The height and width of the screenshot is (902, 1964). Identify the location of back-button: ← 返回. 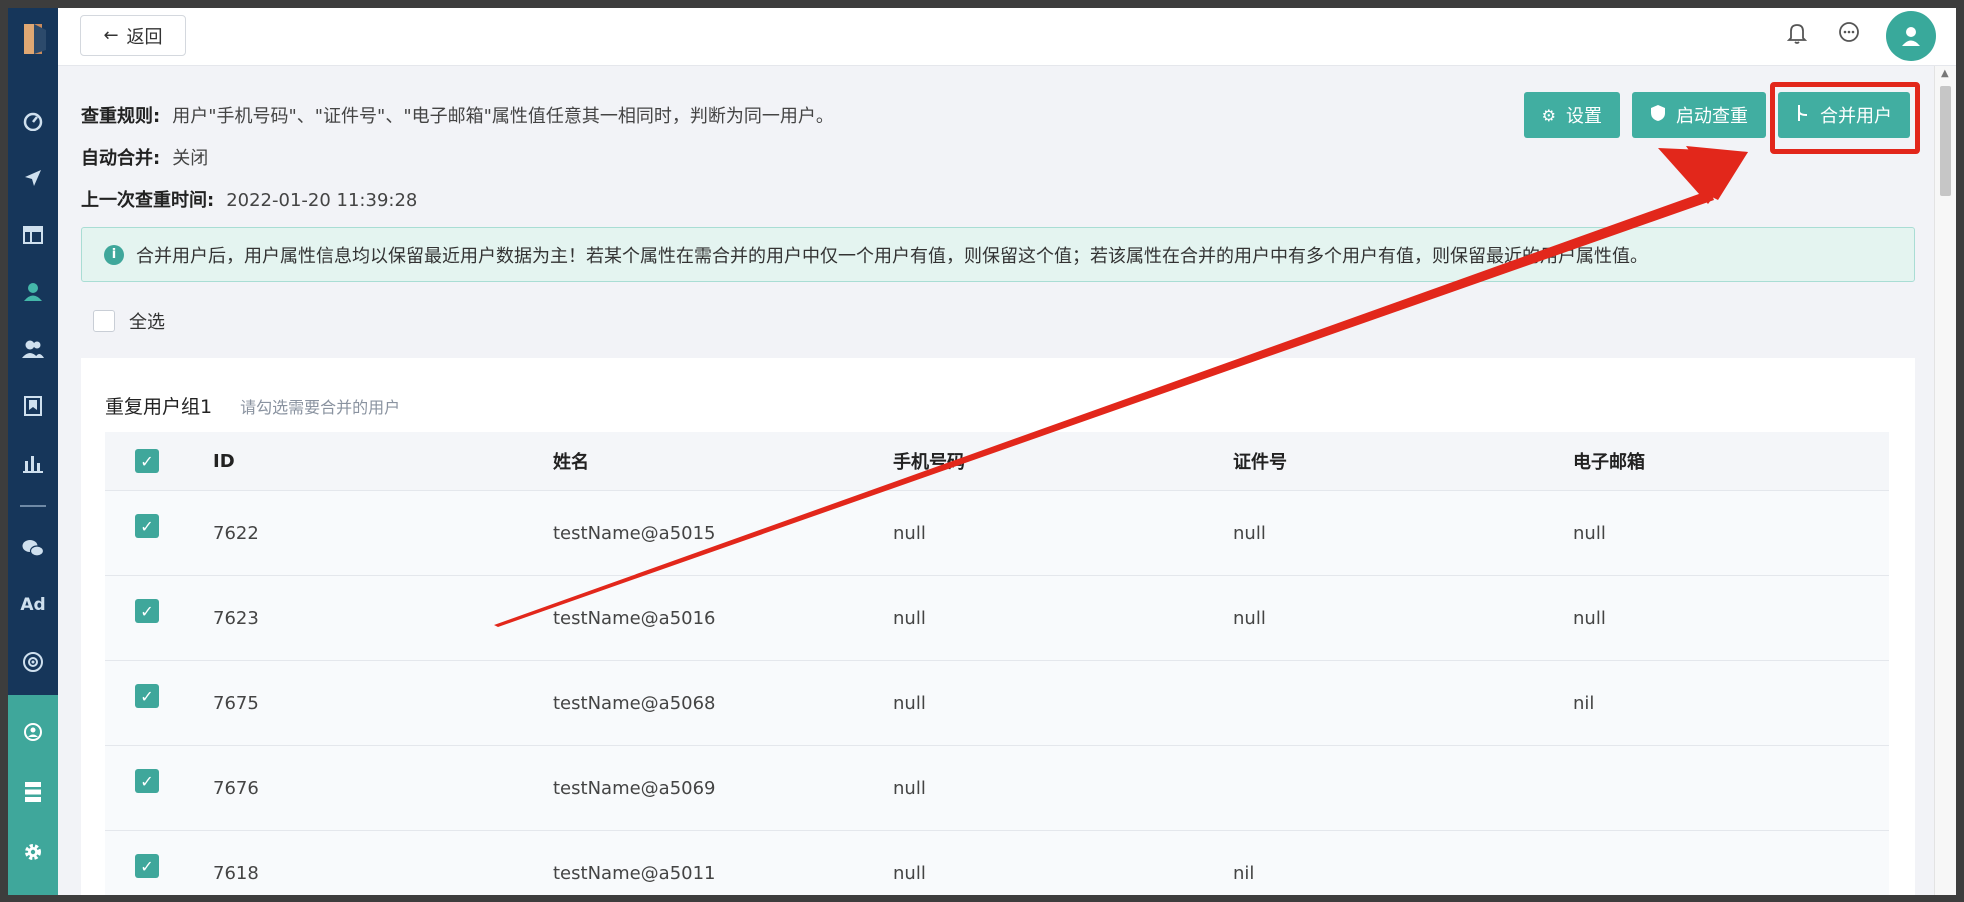
(133, 35).